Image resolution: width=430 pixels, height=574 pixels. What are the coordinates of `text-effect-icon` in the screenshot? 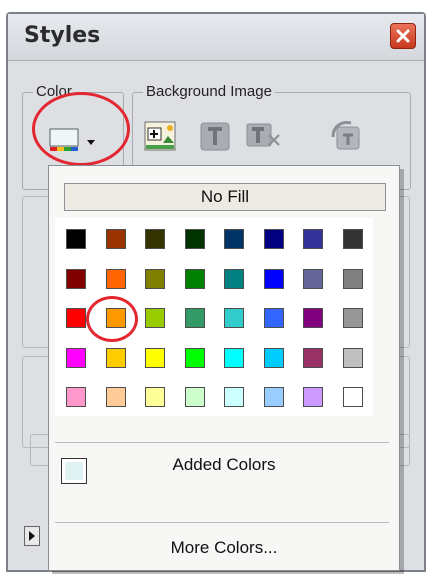 It's located at (263, 135).